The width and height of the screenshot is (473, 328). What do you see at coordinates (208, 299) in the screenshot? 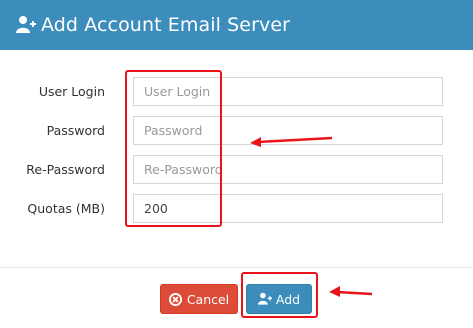
I see `cancel-button-label: Cancel` at bounding box center [208, 299].